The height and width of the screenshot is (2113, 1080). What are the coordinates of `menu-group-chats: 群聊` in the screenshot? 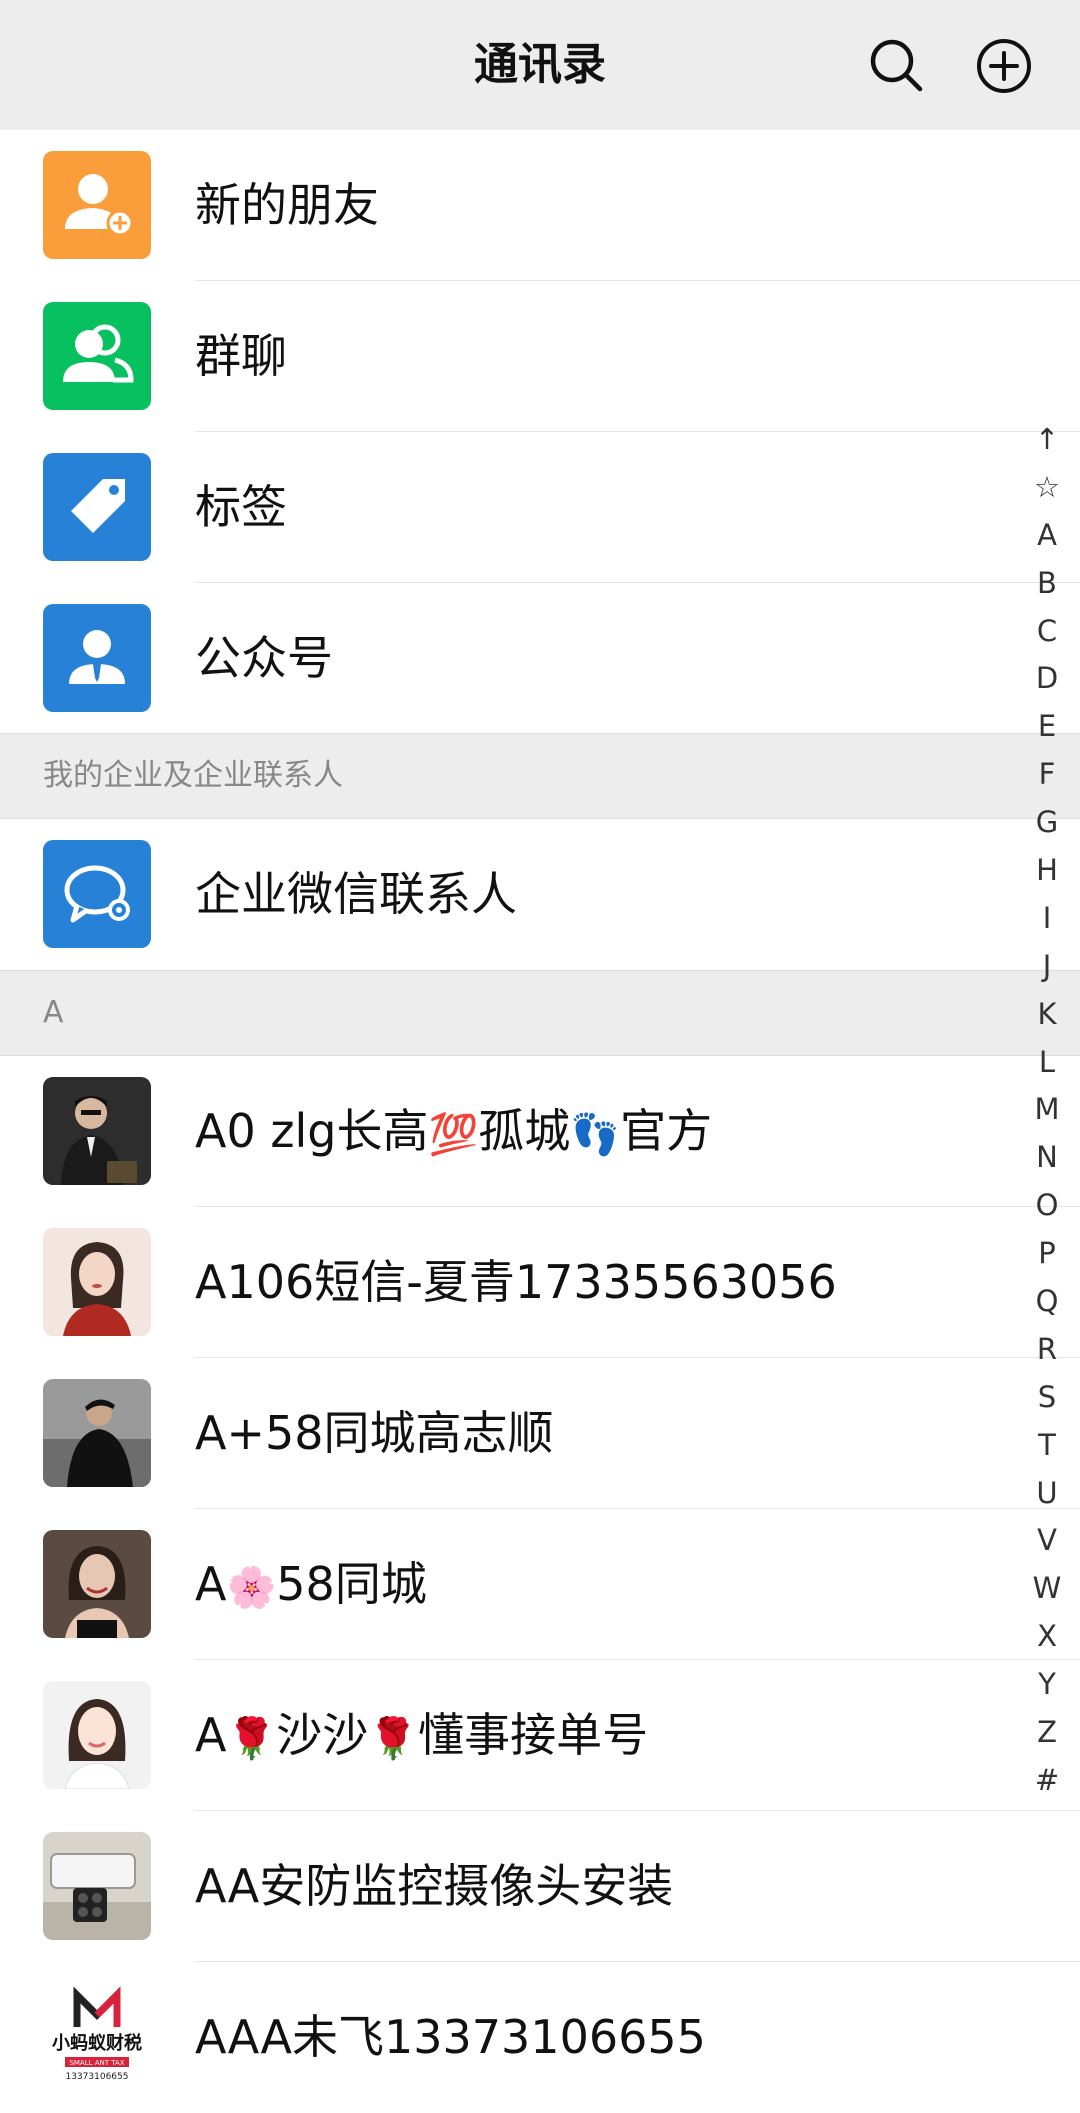 It's located at (540, 356).